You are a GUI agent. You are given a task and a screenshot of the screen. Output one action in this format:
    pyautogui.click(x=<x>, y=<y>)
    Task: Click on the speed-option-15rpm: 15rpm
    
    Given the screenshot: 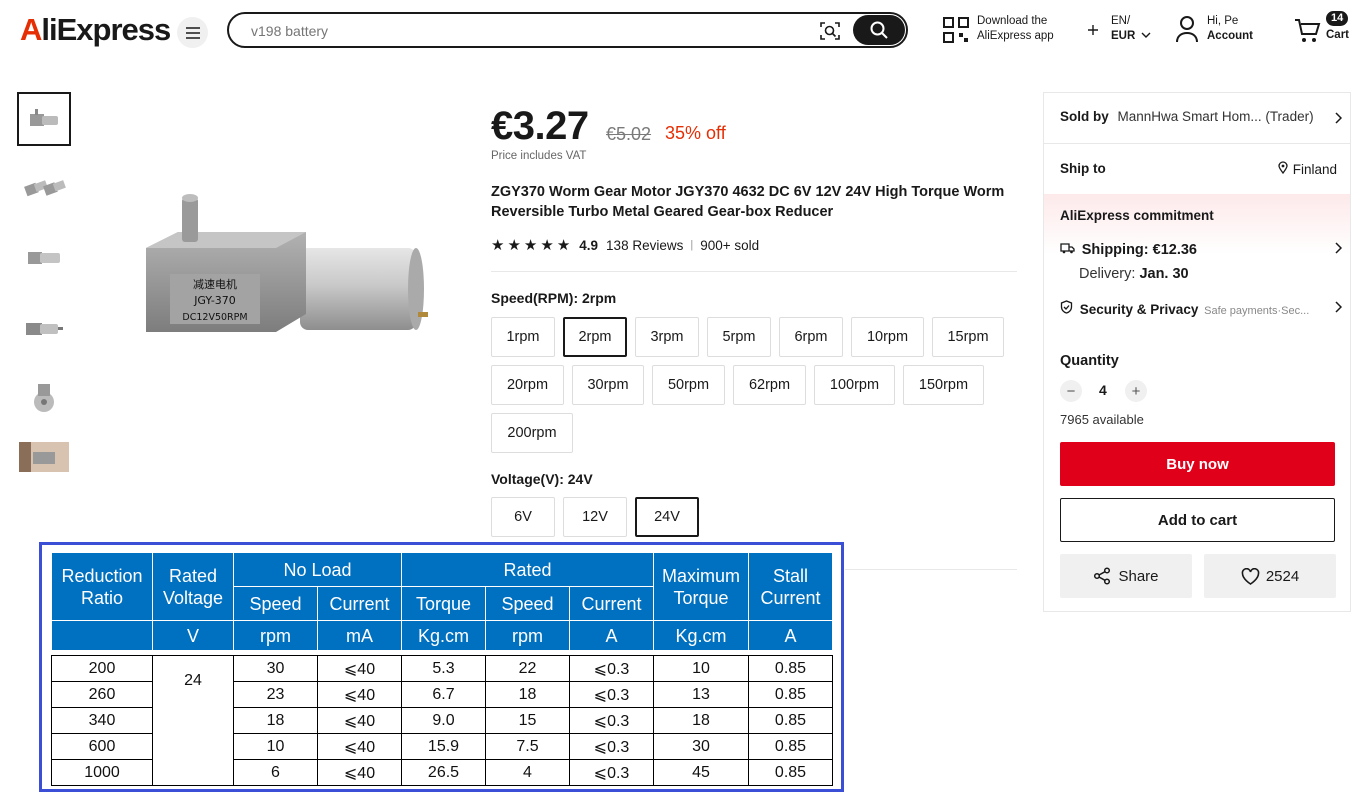 What is the action you would take?
    pyautogui.click(x=968, y=337)
    